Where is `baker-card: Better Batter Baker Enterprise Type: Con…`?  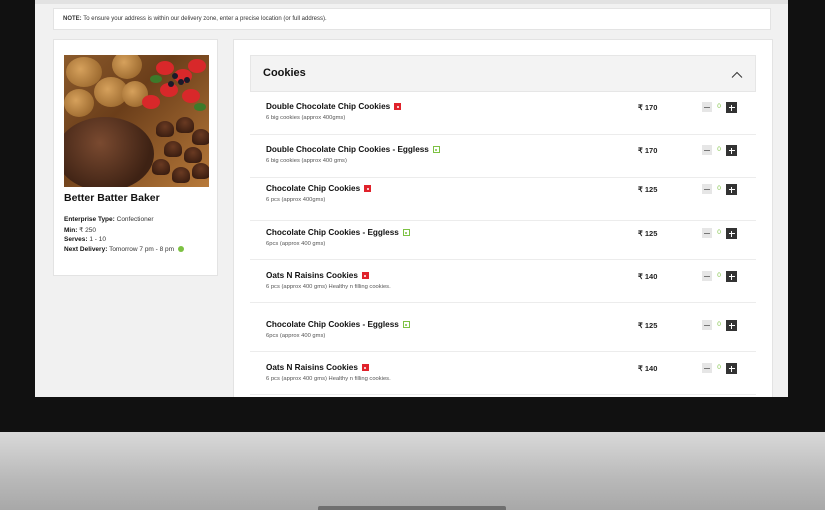
baker-card: Better Batter Baker Enterprise Type: Con… is located at coordinates (135, 157).